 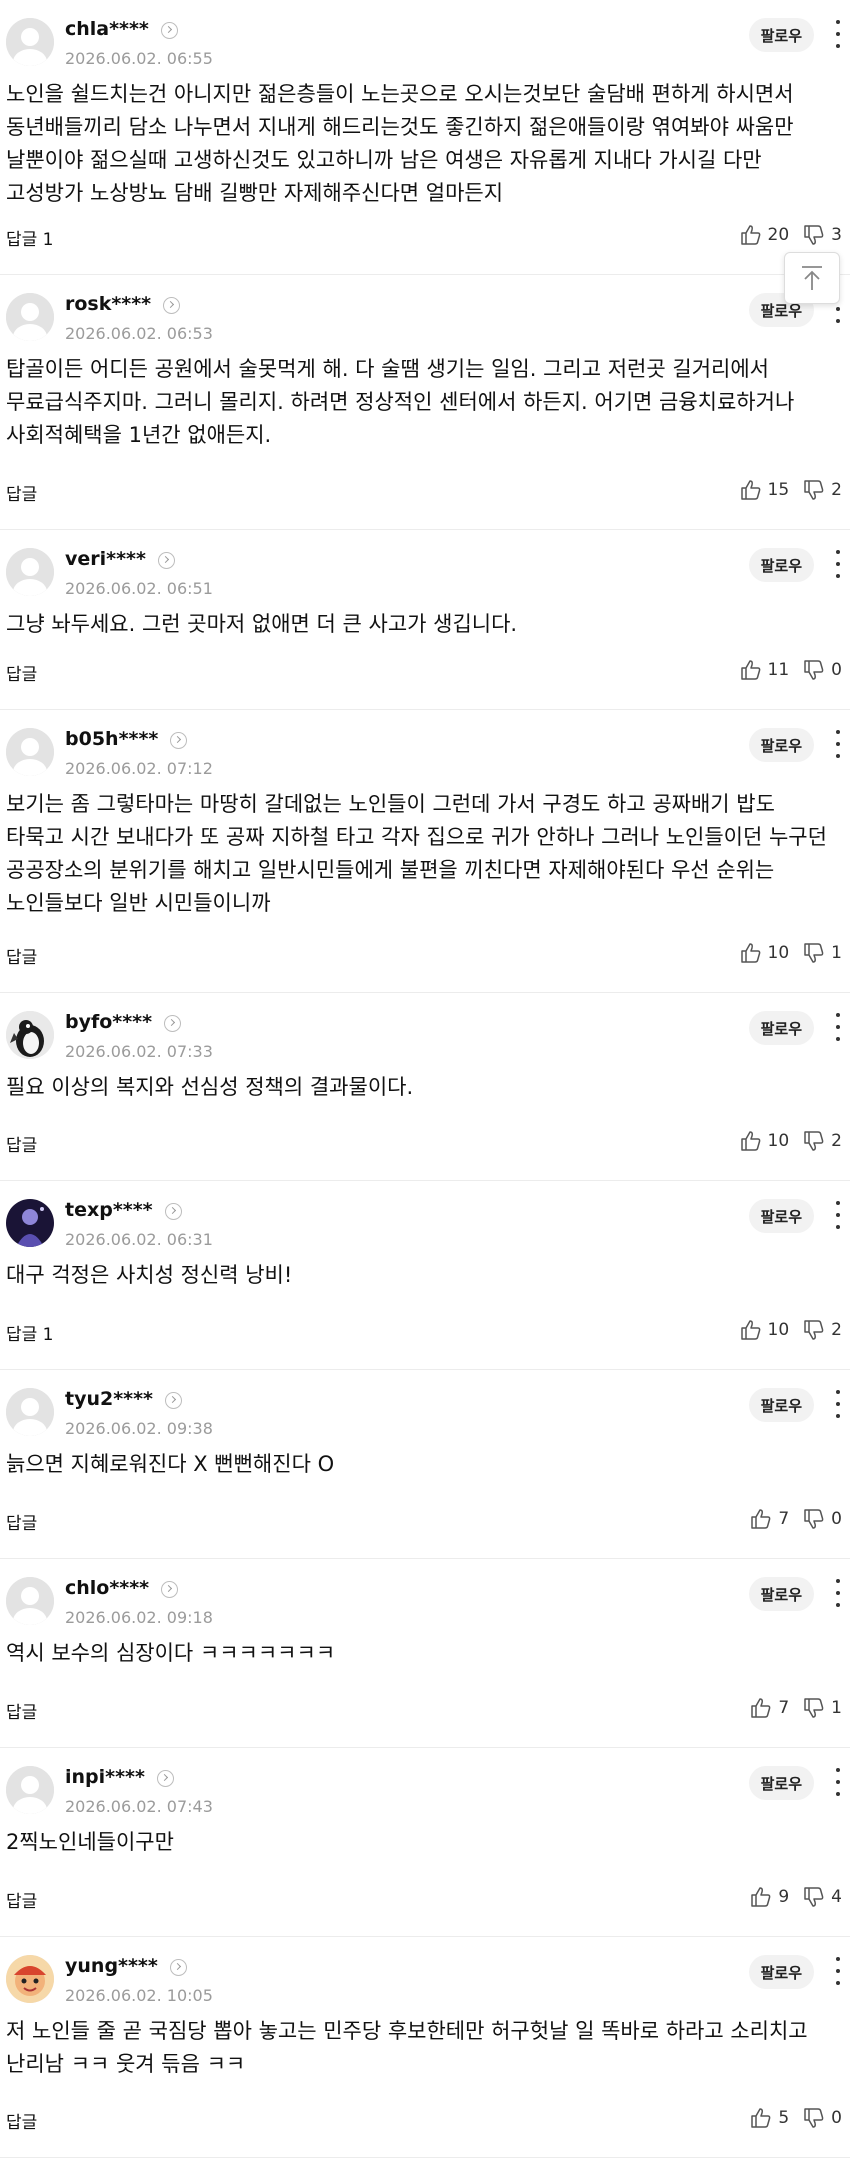 I want to click on username-row: inpi****, so click(x=119, y=1777).